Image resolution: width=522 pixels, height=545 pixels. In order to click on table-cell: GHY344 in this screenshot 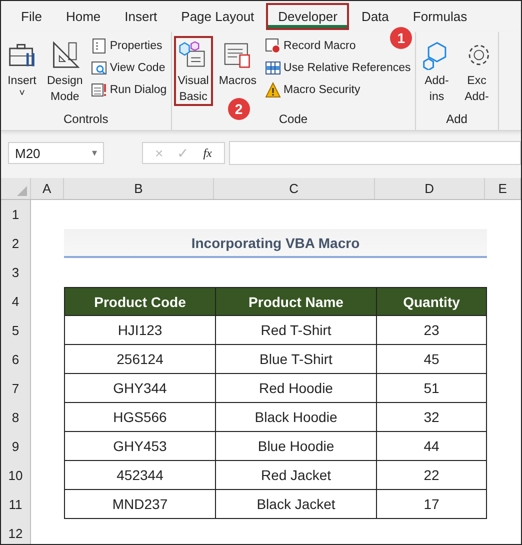, I will do `click(139, 388)`.